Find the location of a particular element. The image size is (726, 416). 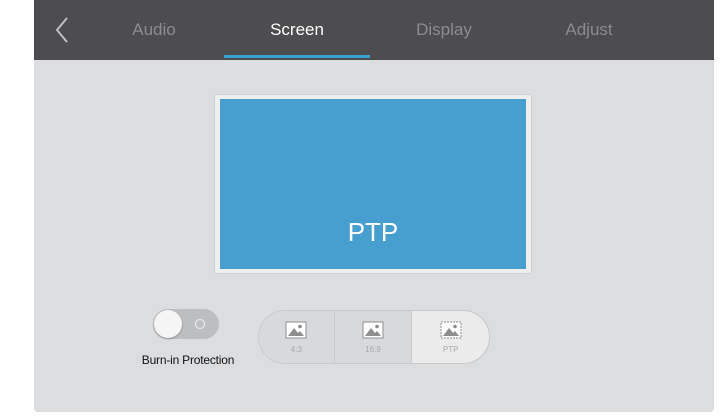

tab-audio-label: Audio is located at coordinates (154, 29).